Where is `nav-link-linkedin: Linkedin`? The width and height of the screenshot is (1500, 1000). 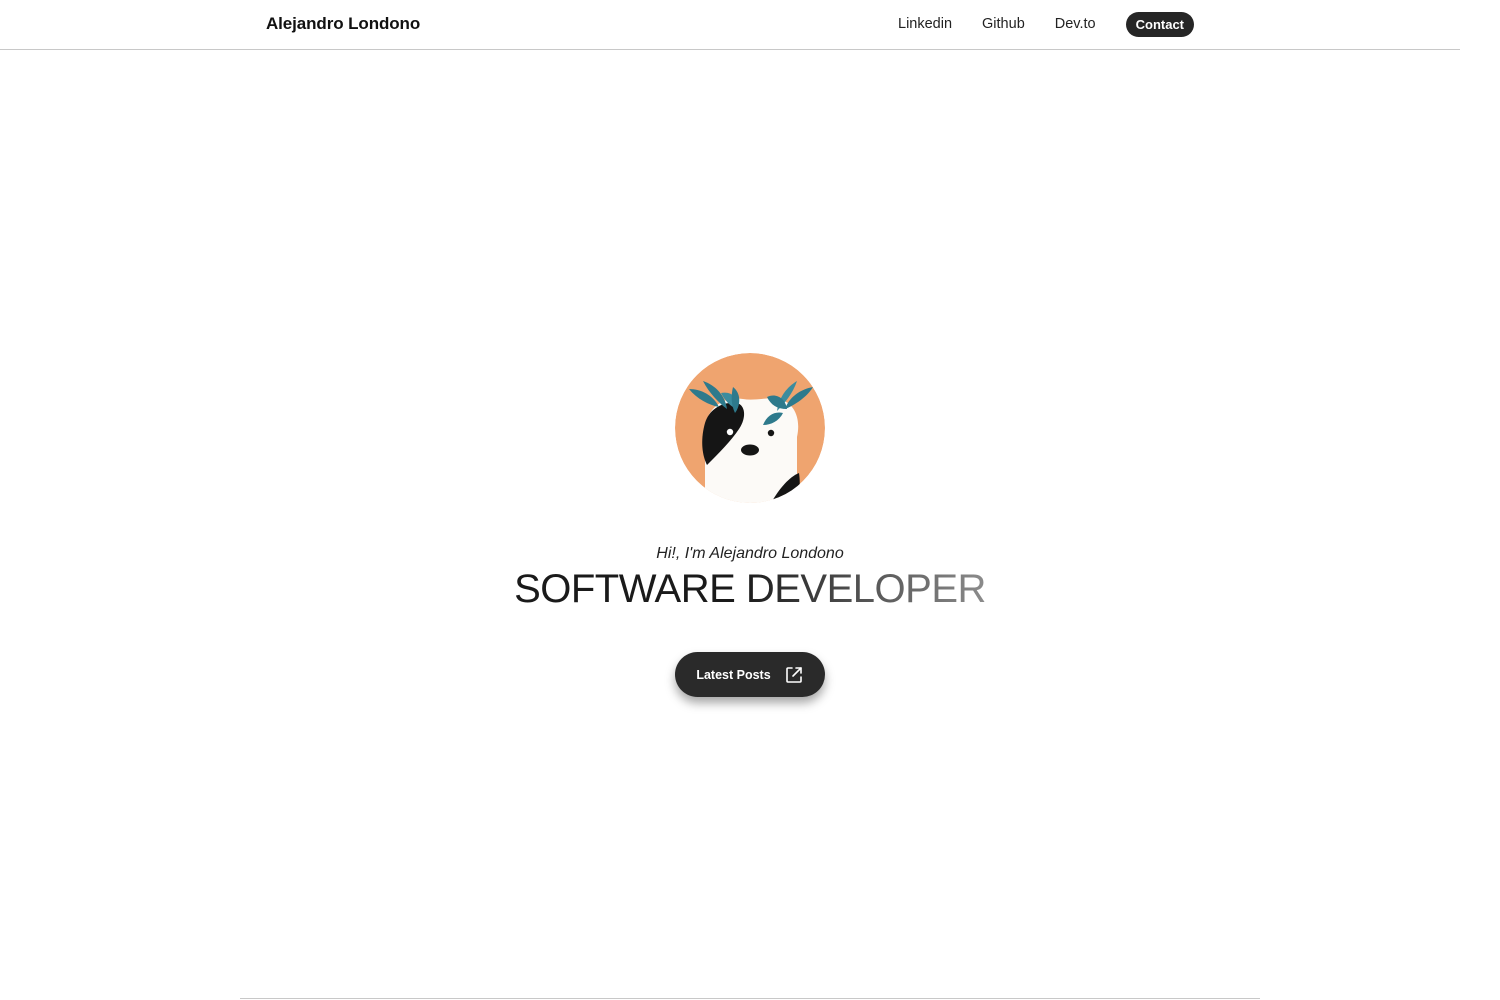
nav-link-linkedin: Linkedin is located at coordinates (925, 24).